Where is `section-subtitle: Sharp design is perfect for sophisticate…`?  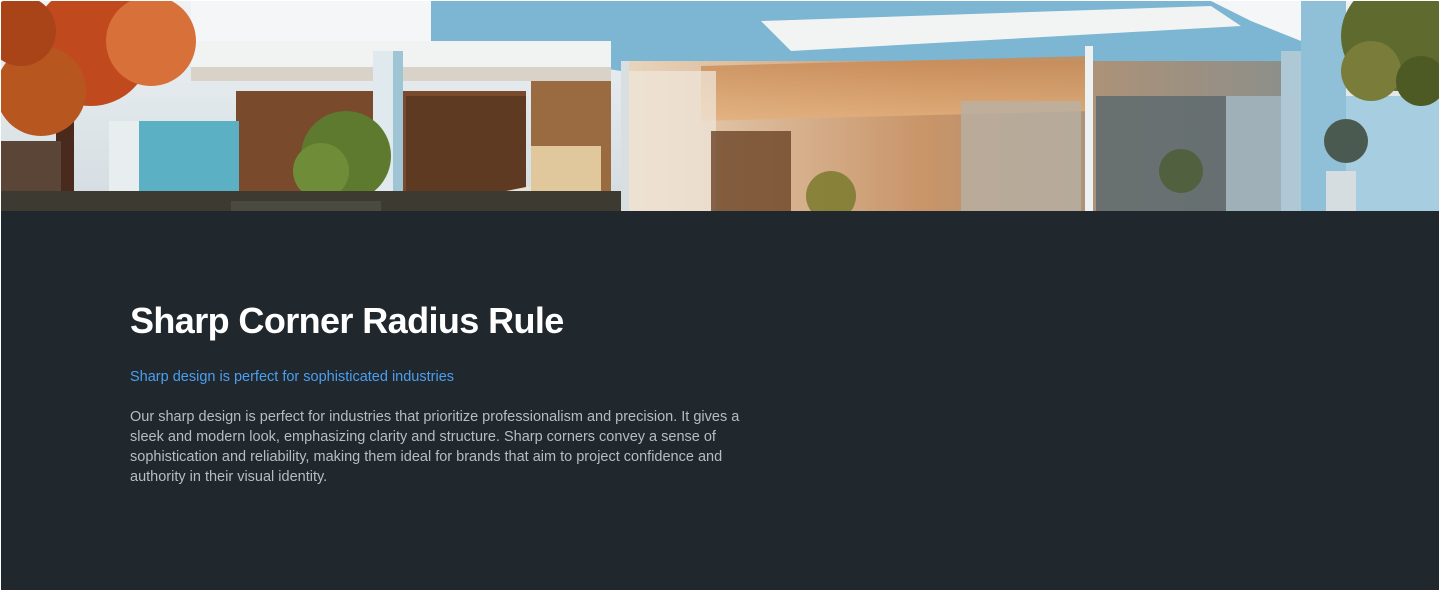 section-subtitle: Sharp design is perfect for sophisticate… is located at coordinates (292, 377).